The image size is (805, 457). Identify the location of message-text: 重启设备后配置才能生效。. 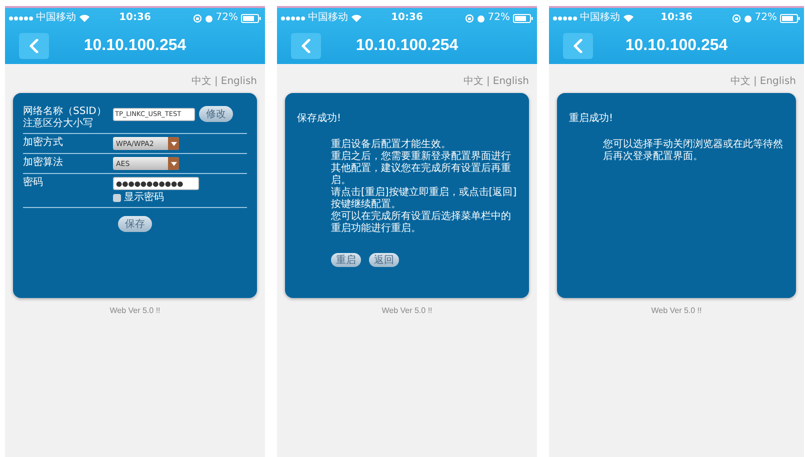
(391, 144).